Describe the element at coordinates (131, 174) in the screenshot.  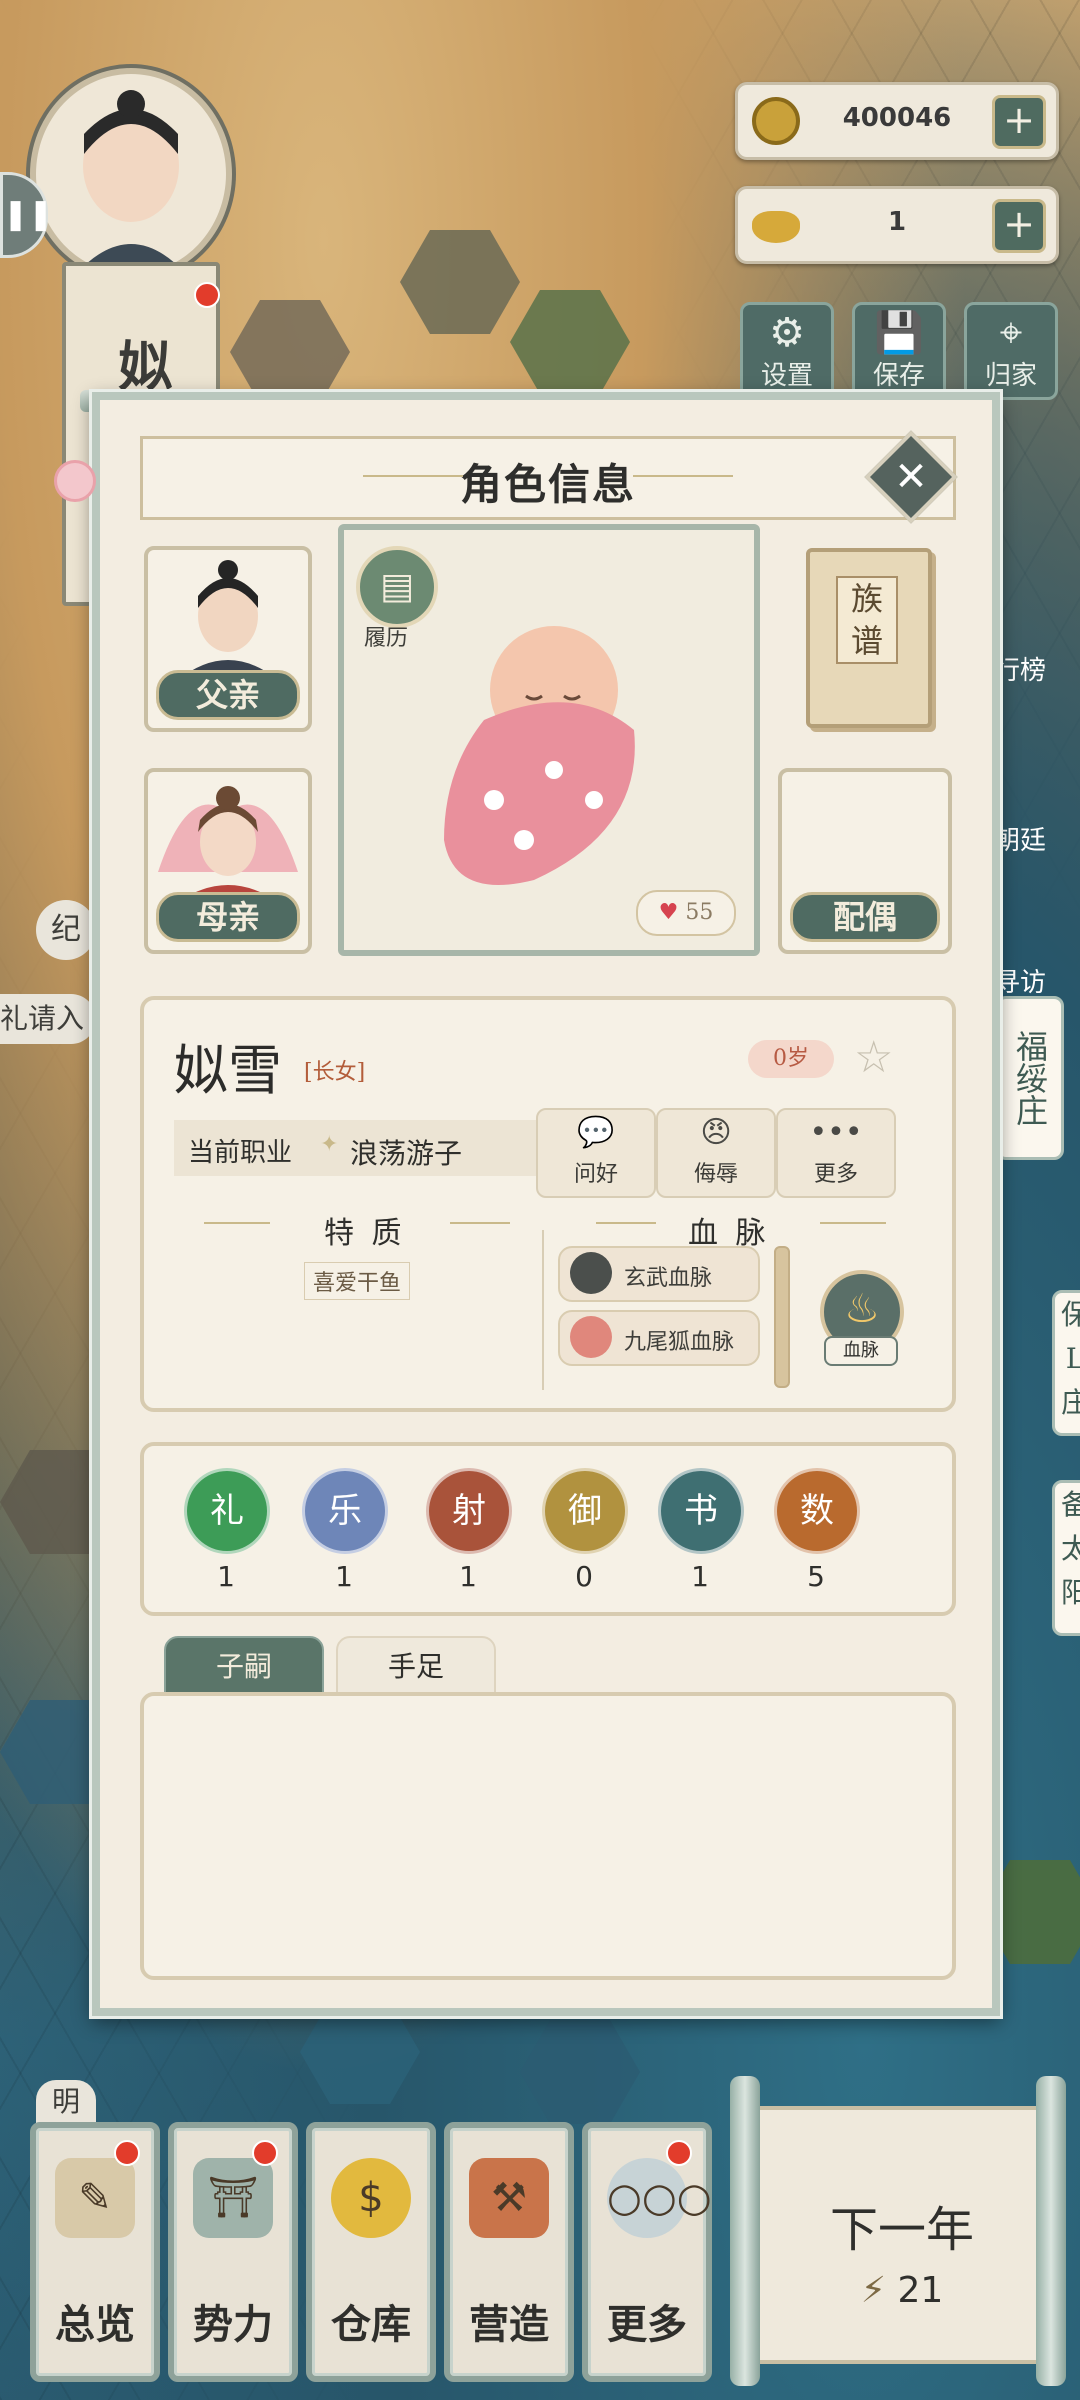
I see `player-avatar` at that location.